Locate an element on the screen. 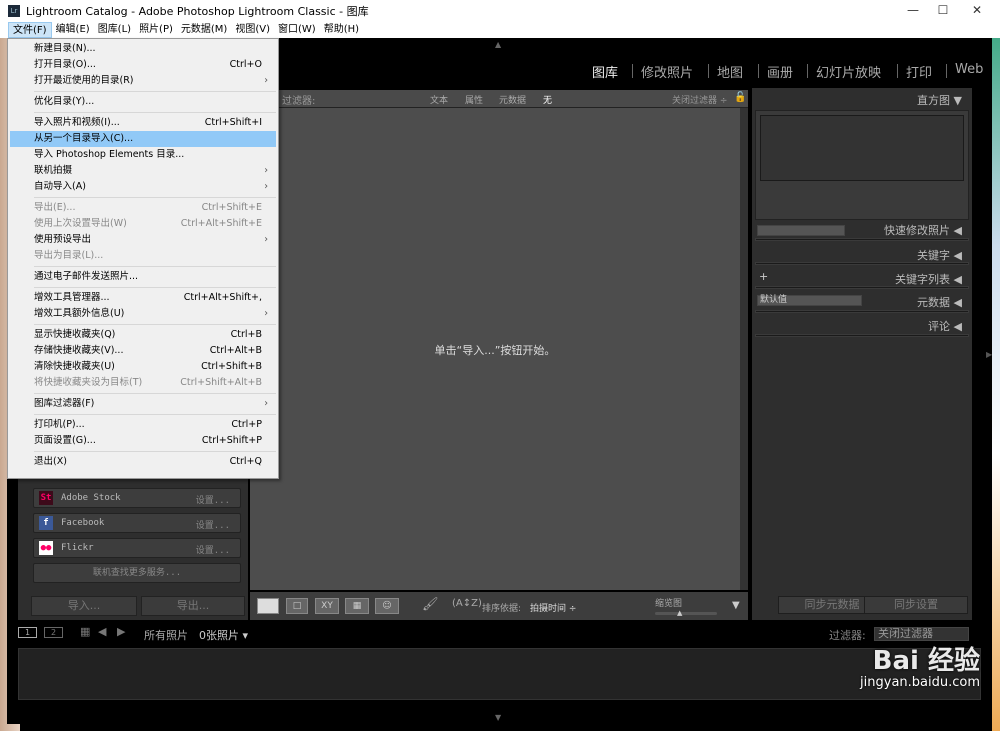  bottom-panel-toggle-icon: ▼ is located at coordinates (498, 717).